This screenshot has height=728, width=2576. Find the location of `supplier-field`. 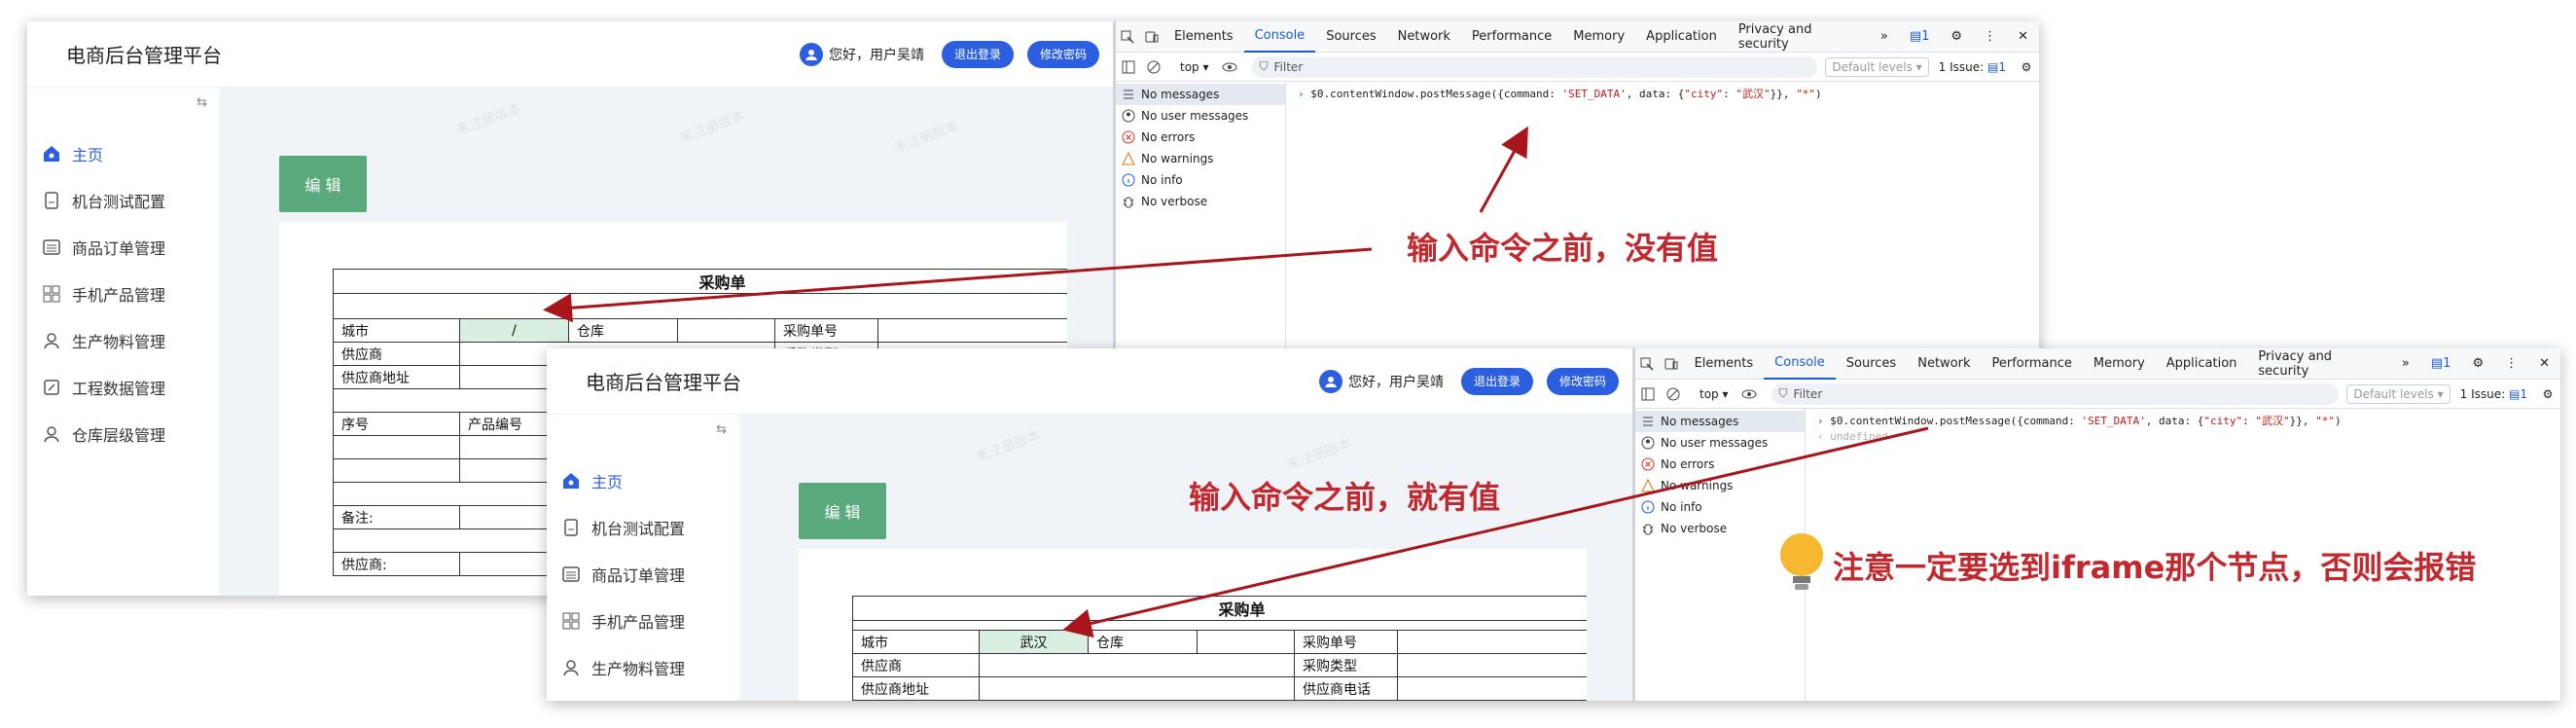

supplier-field is located at coordinates (1137, 665).